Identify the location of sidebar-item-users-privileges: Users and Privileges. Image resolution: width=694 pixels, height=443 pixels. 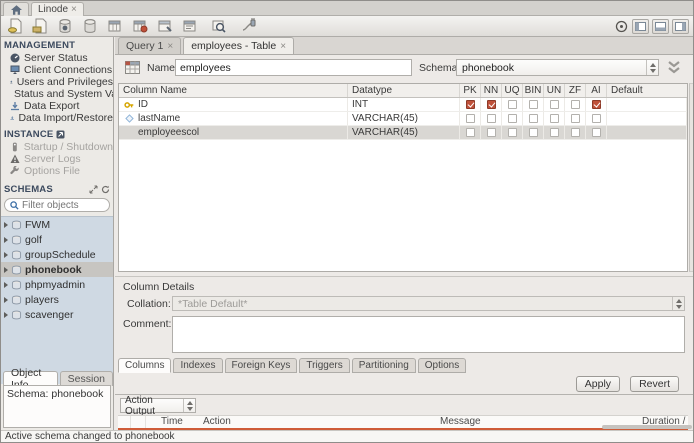
(57, 82).